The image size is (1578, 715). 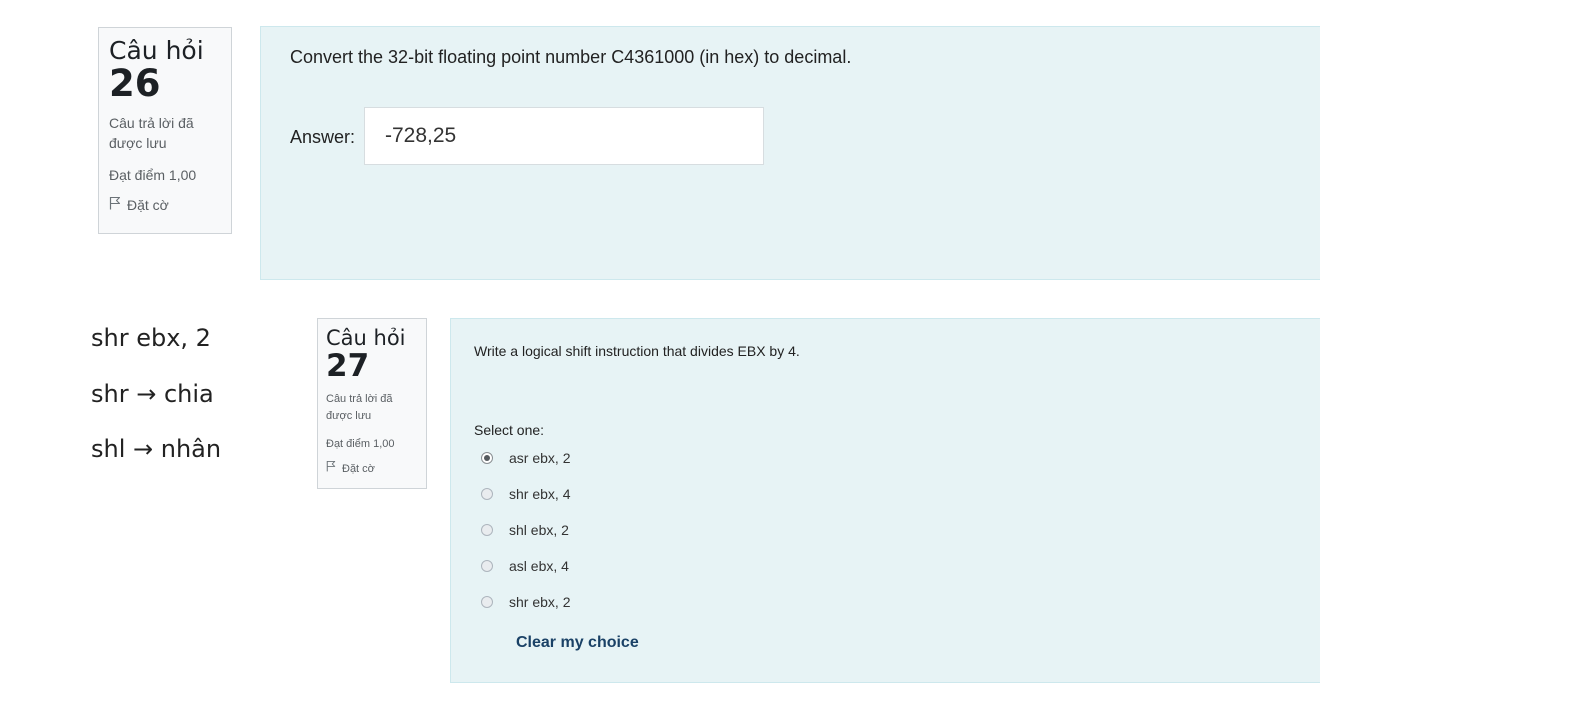 What do you see at coordinates (509, 430) in the screenshot?
I see `select-one-label: Select one:` at bounding box center [509, 430].